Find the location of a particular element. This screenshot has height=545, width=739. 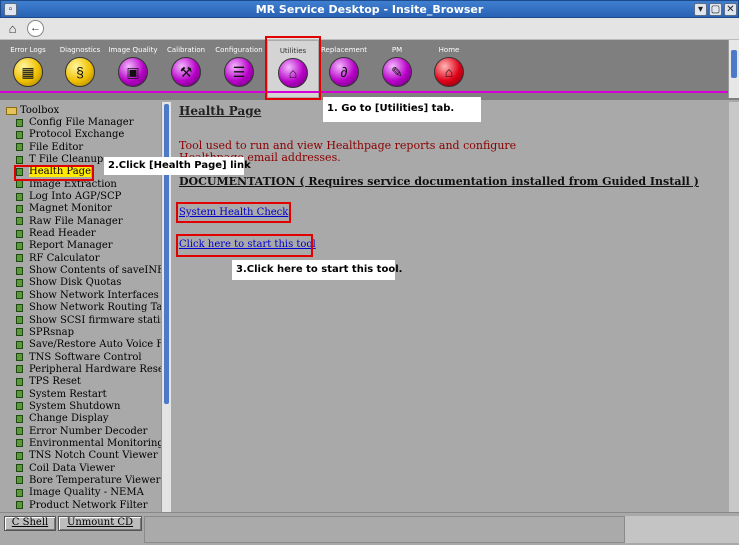

toolbox-item-label: Show Network Interfaces is located at coordinates (94, 295).